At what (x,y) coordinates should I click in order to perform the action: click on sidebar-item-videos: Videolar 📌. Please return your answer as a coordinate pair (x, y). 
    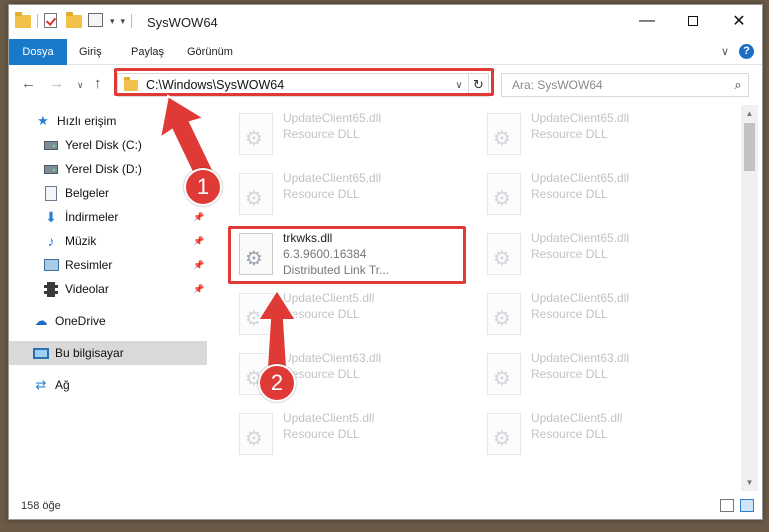
    Looking at the image, I should click on (108, 289).